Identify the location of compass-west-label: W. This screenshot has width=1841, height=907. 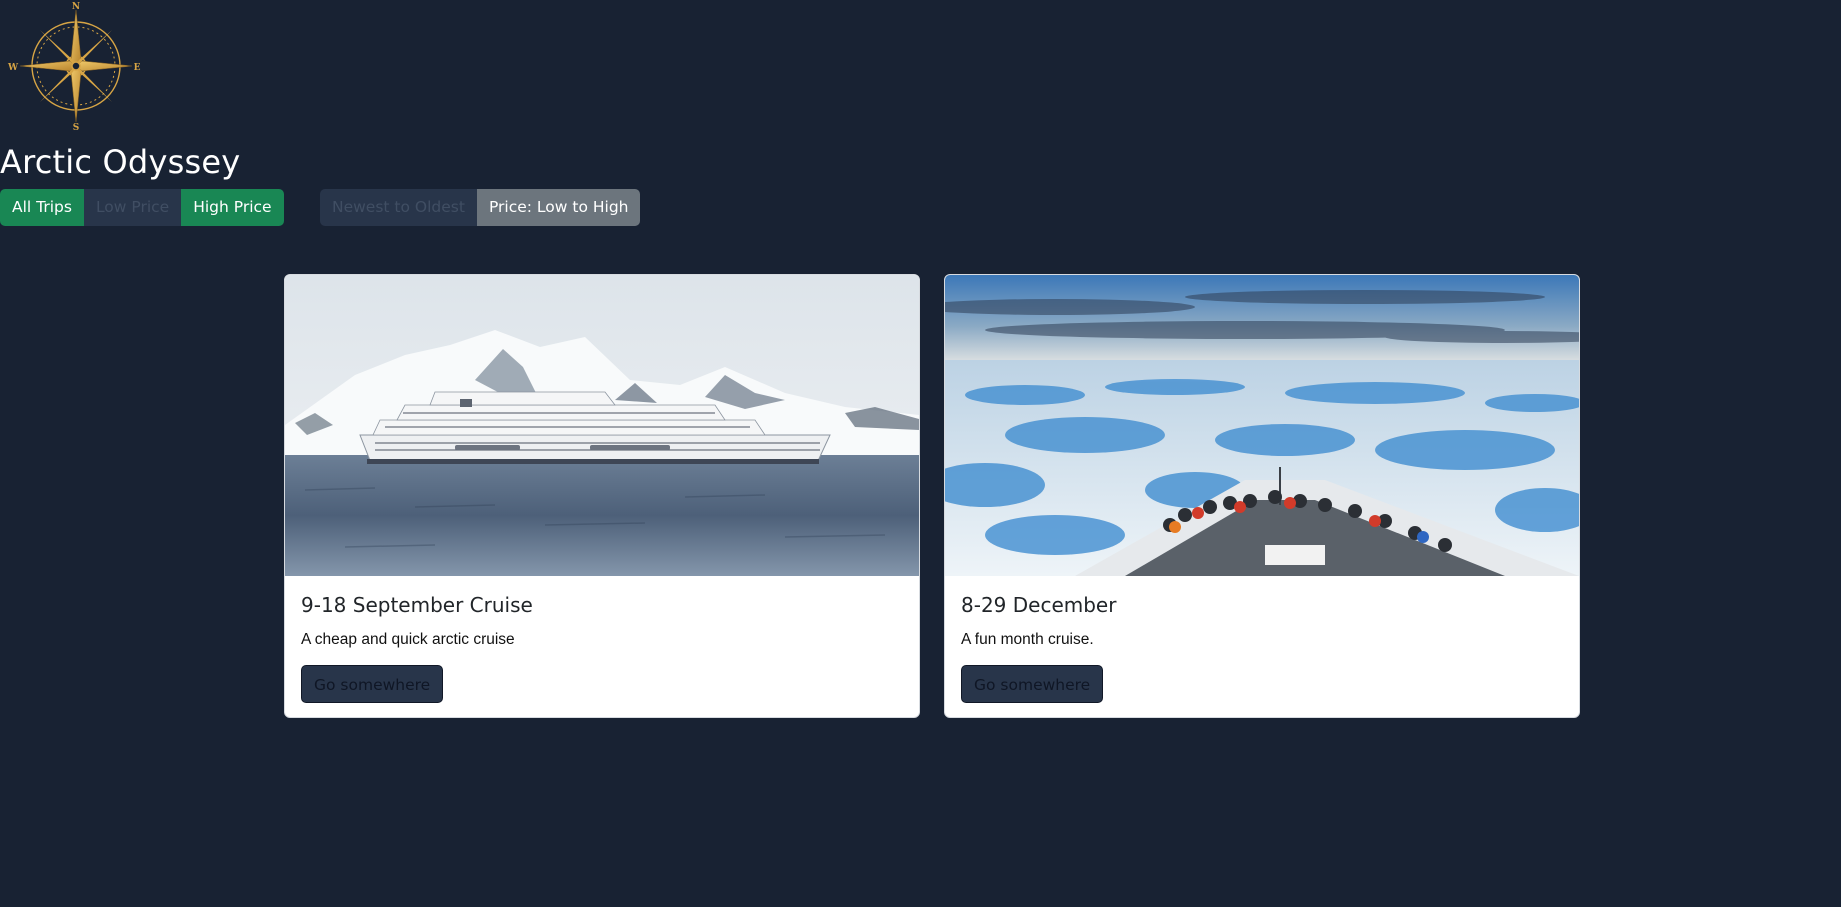
(13, 68).